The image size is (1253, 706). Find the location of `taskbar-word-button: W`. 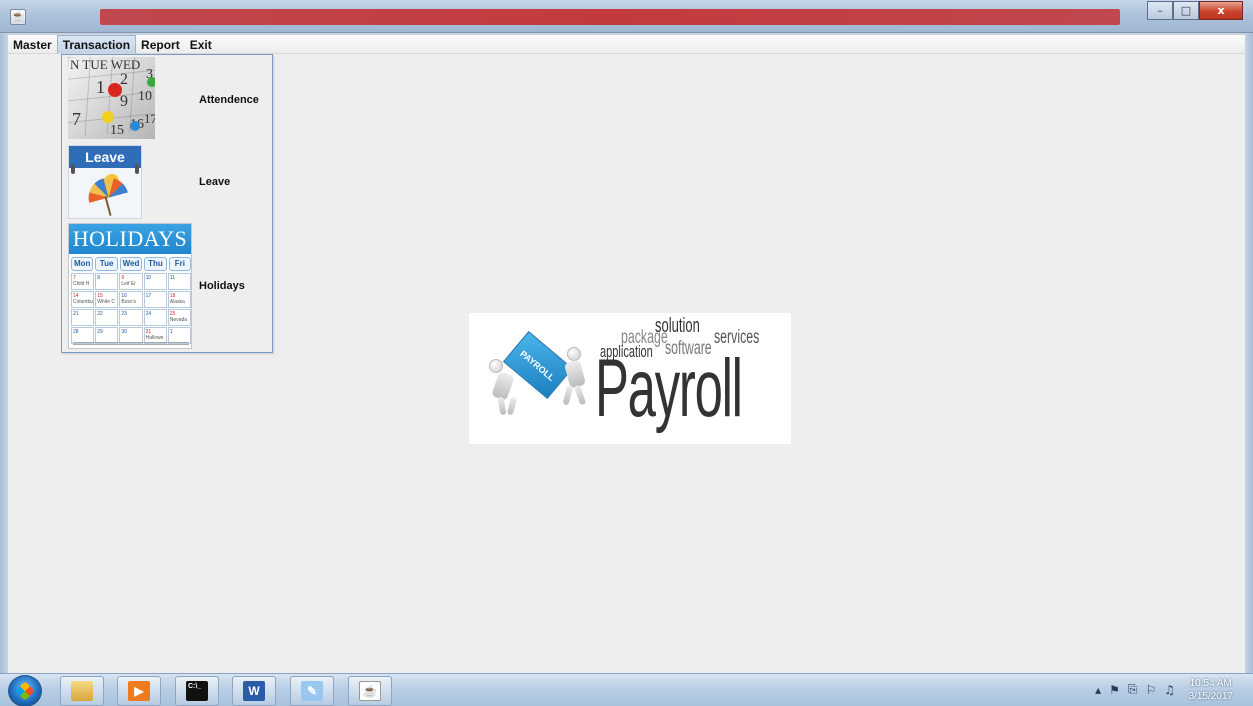

taskbar-word-button: W is located at coordinates (254, 691).